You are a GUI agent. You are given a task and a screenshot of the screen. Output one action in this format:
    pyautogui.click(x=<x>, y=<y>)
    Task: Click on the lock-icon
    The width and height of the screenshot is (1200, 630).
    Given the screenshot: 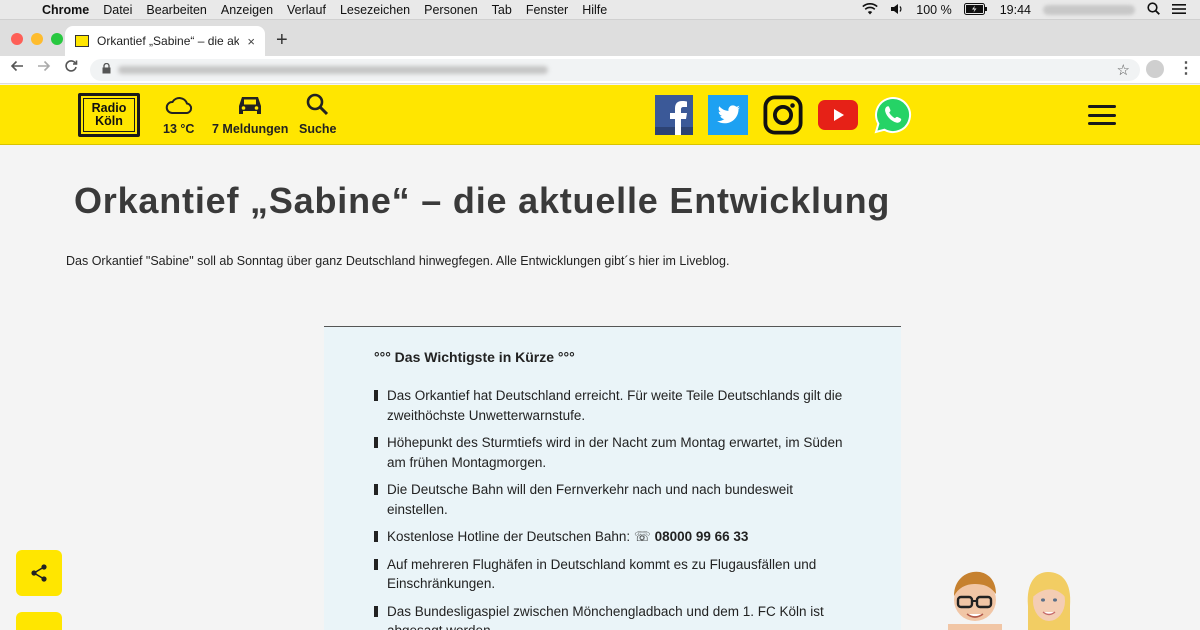 What is the action you would take?
    pyautogui.click(x=106, y=69)
    